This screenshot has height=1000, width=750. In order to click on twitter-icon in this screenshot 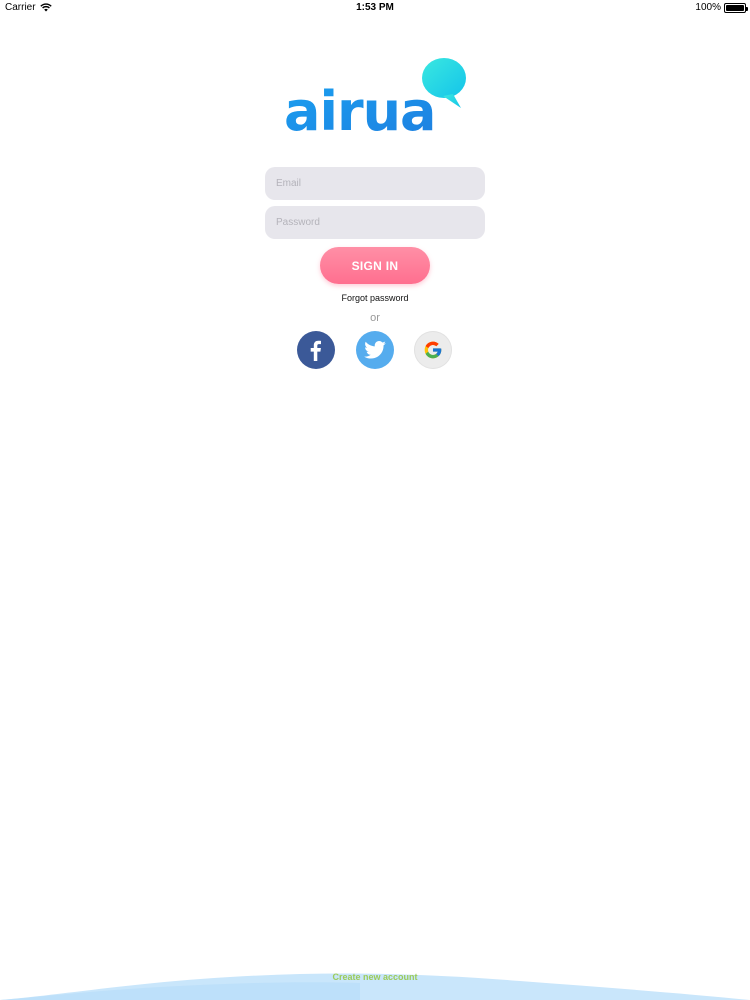, I will do `click(375, 350)`.